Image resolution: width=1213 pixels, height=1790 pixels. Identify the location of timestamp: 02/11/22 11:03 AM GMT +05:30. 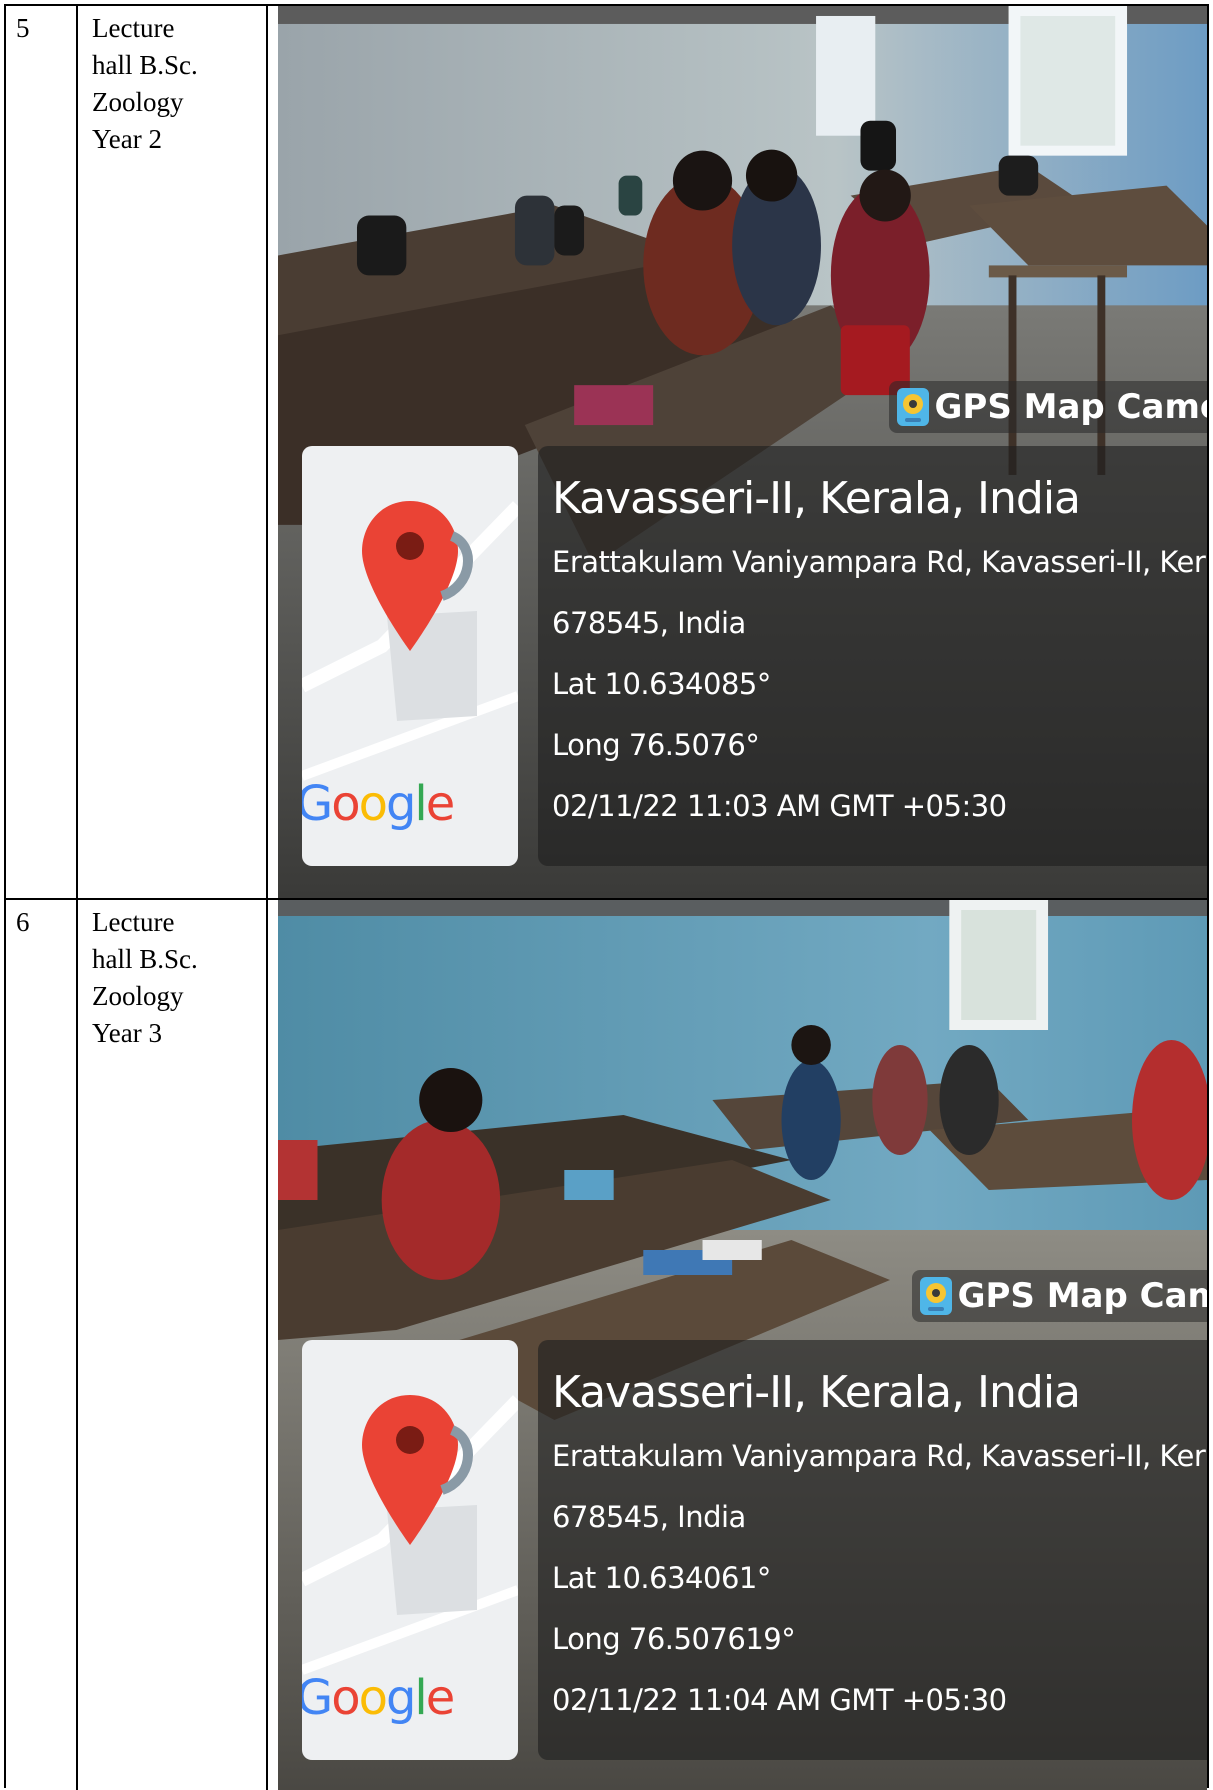
(779, 806).